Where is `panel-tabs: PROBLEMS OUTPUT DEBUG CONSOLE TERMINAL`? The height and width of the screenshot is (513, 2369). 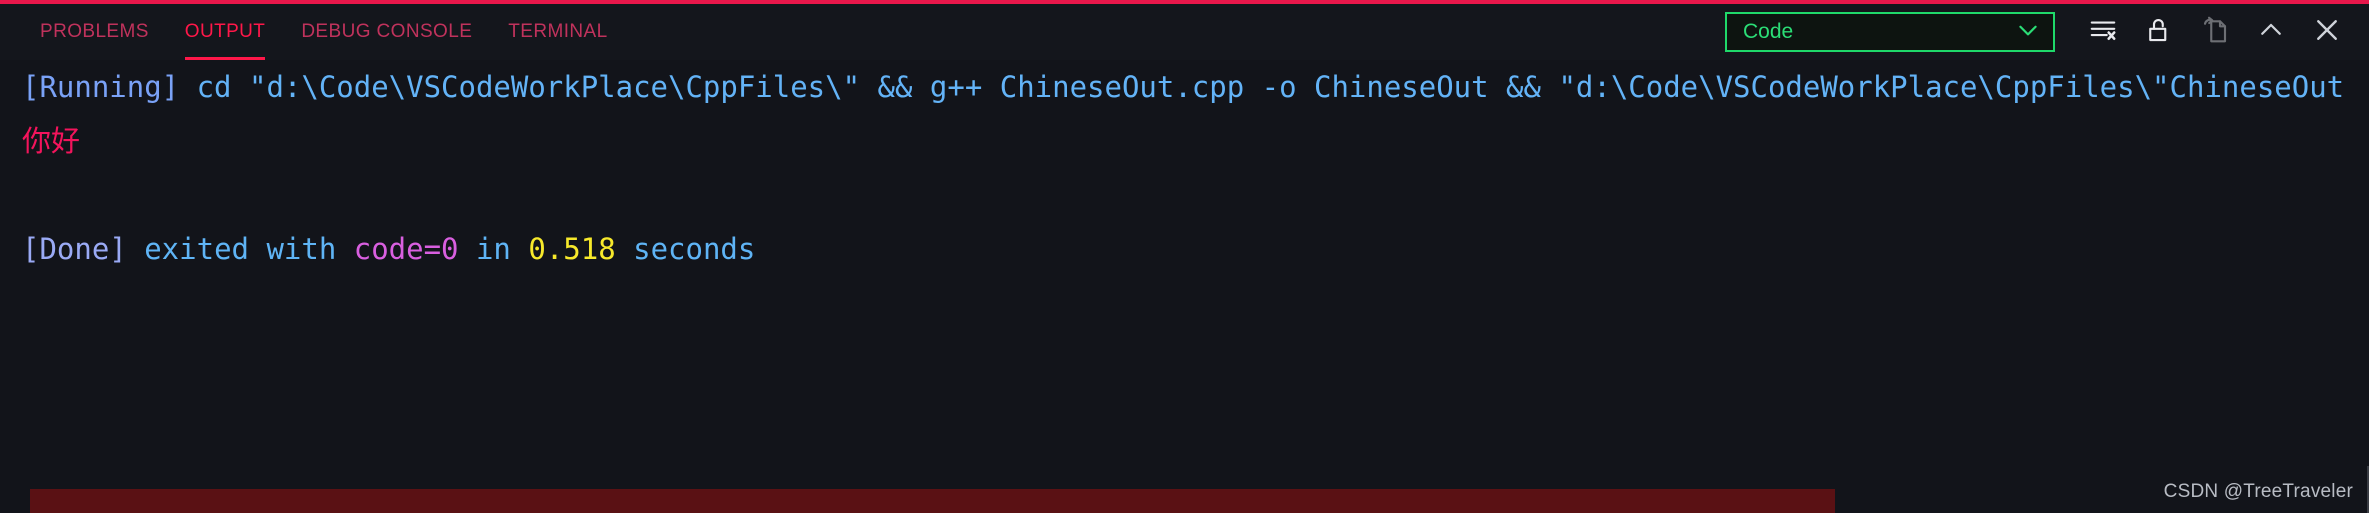 panel-tabs: PROBLEMS OUTPUT DEBUG CONSOLE TERMINAL is located at coordinates (313, 32).